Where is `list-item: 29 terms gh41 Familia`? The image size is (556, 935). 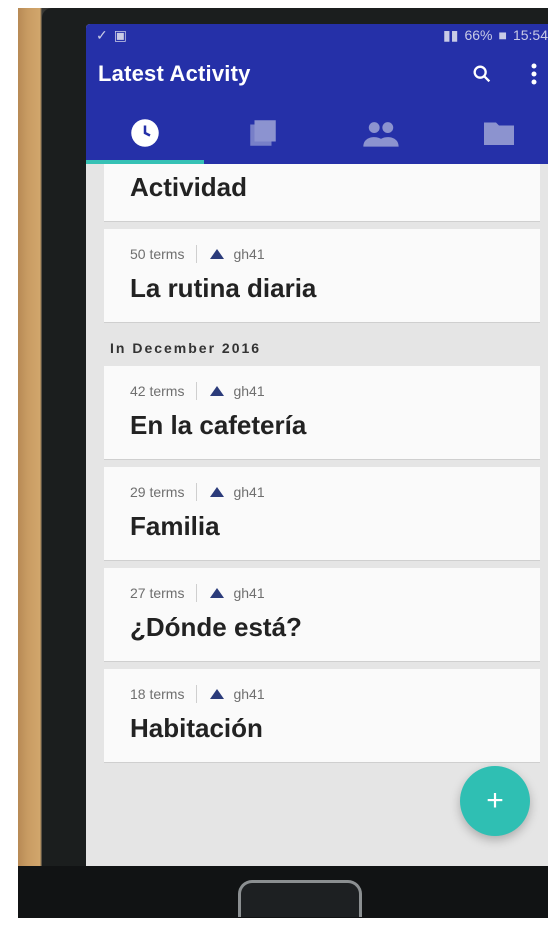 list-item: 29 terms gh41 Familia is located at coordinates (322, 513).